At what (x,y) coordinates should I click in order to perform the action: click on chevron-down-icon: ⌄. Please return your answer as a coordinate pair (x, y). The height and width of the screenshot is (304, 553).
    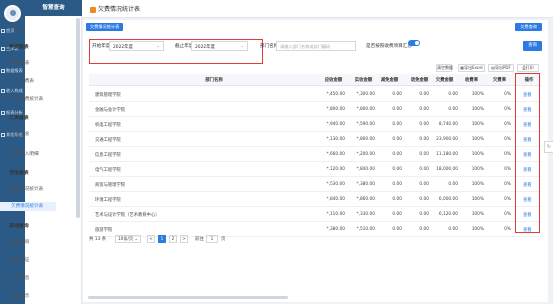
    Looking at the image, I should click on (158, 45).